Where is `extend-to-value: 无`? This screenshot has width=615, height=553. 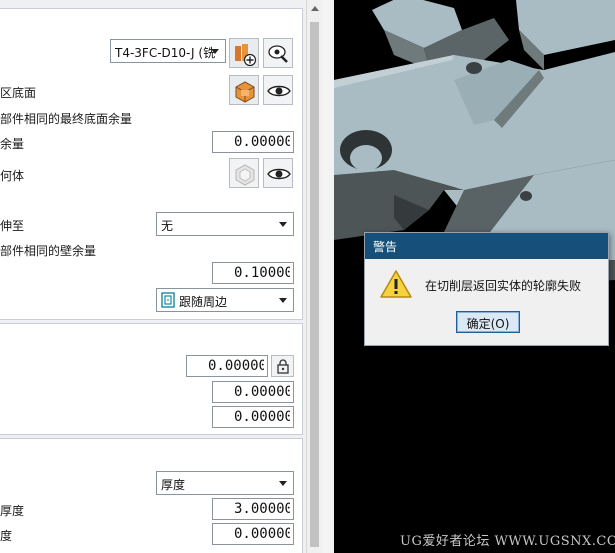
extend-to-value: 无 is located at coordinates (167, 226).